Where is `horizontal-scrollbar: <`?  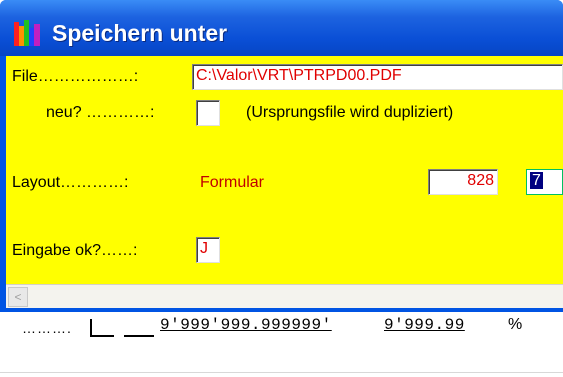
horizontal-scrollbar: < is located at coordinates (284, 296).